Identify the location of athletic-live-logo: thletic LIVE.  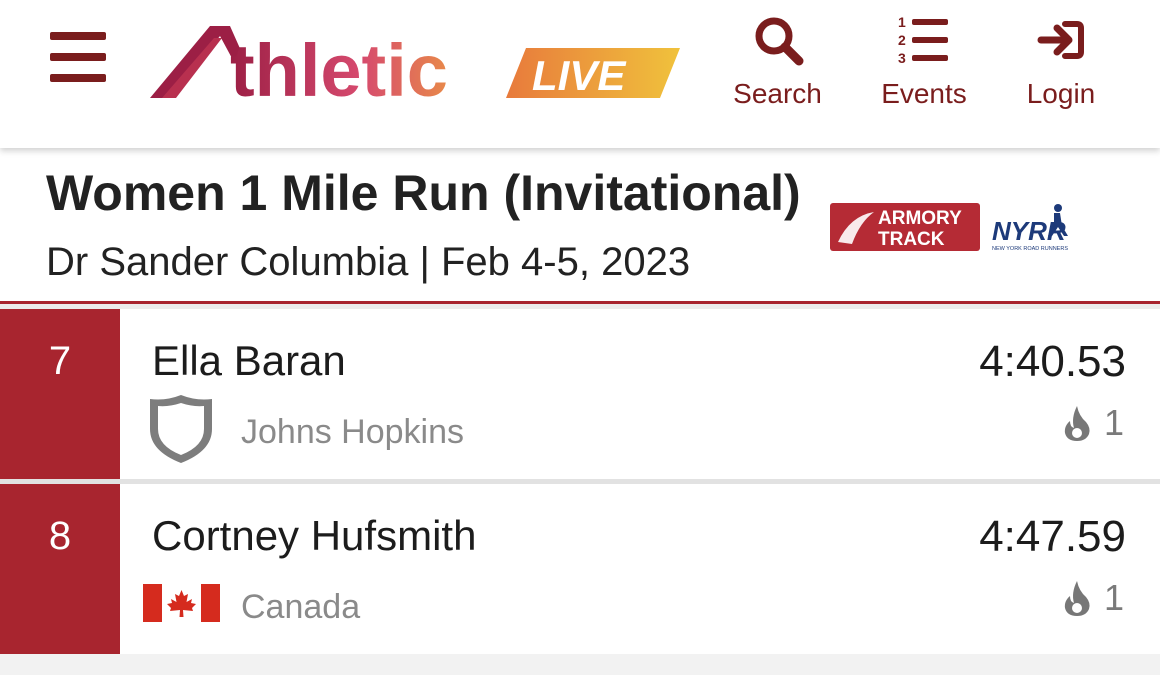
(414, 63).